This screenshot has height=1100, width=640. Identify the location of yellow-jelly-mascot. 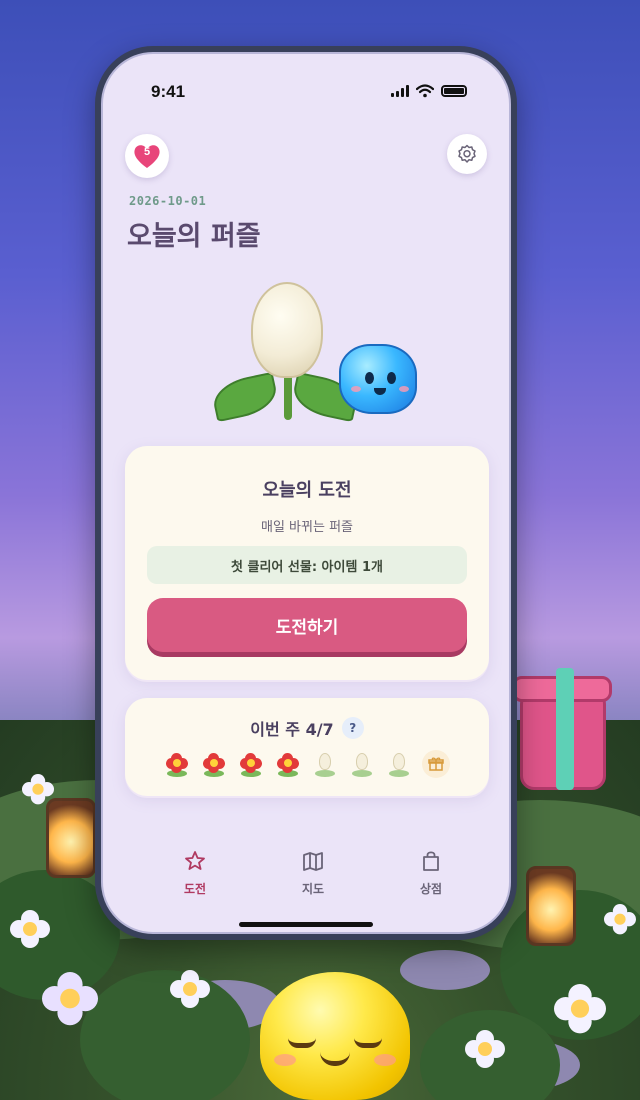
(335, 1036).